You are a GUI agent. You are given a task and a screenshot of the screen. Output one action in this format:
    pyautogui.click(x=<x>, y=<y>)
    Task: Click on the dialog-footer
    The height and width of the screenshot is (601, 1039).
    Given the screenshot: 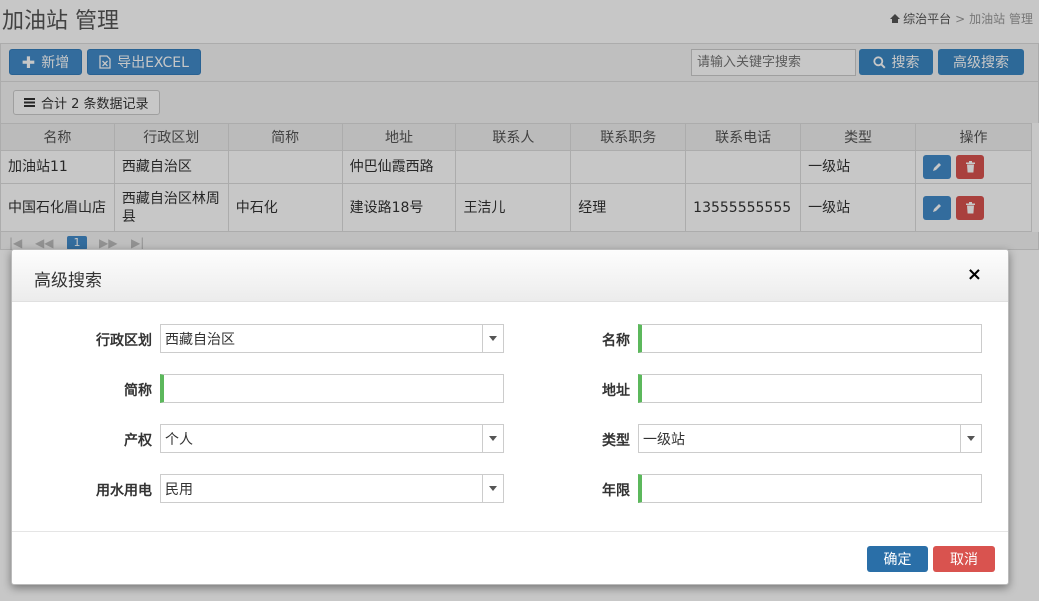 What is the action you would take?
    pyautogui.click(x=510, y=557)
    